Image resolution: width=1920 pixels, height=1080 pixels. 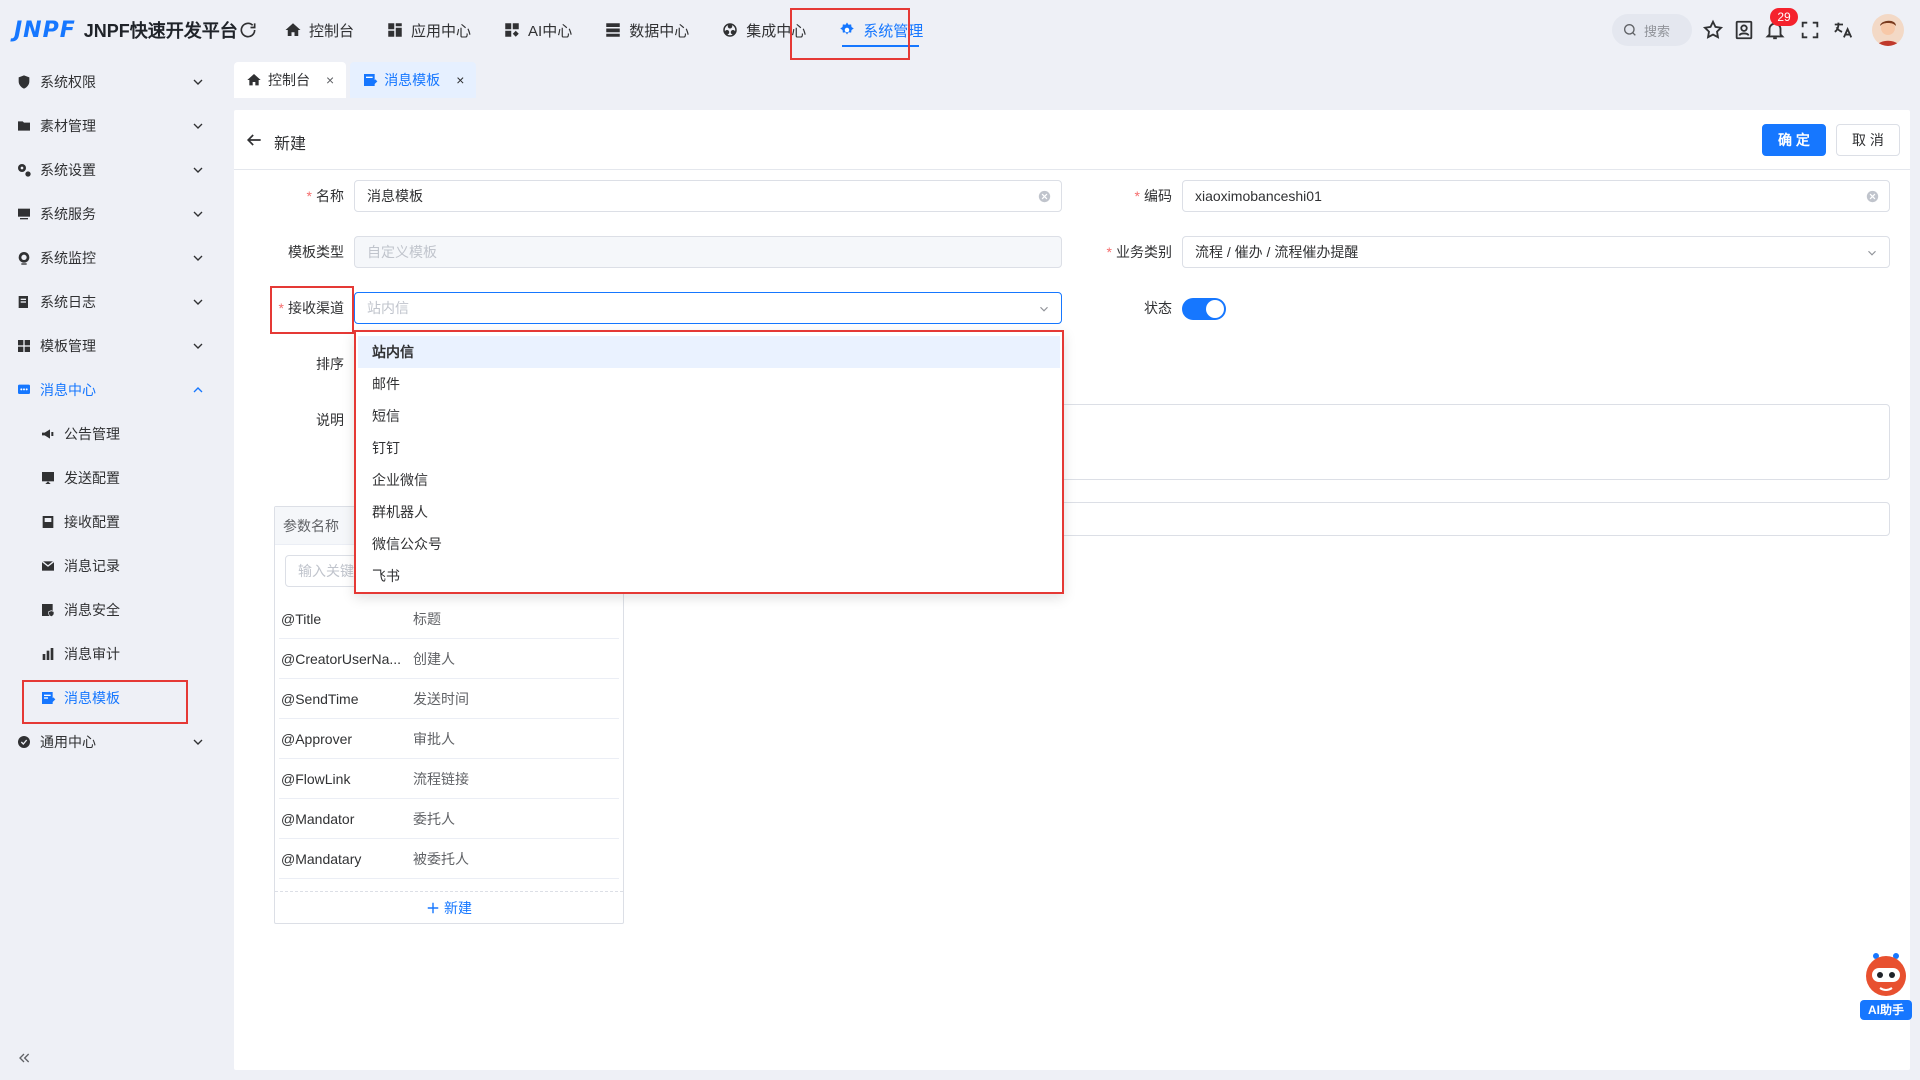 I want to click on sidebar-item-system-monitor: 系统监控, so click(x=113, y=258).